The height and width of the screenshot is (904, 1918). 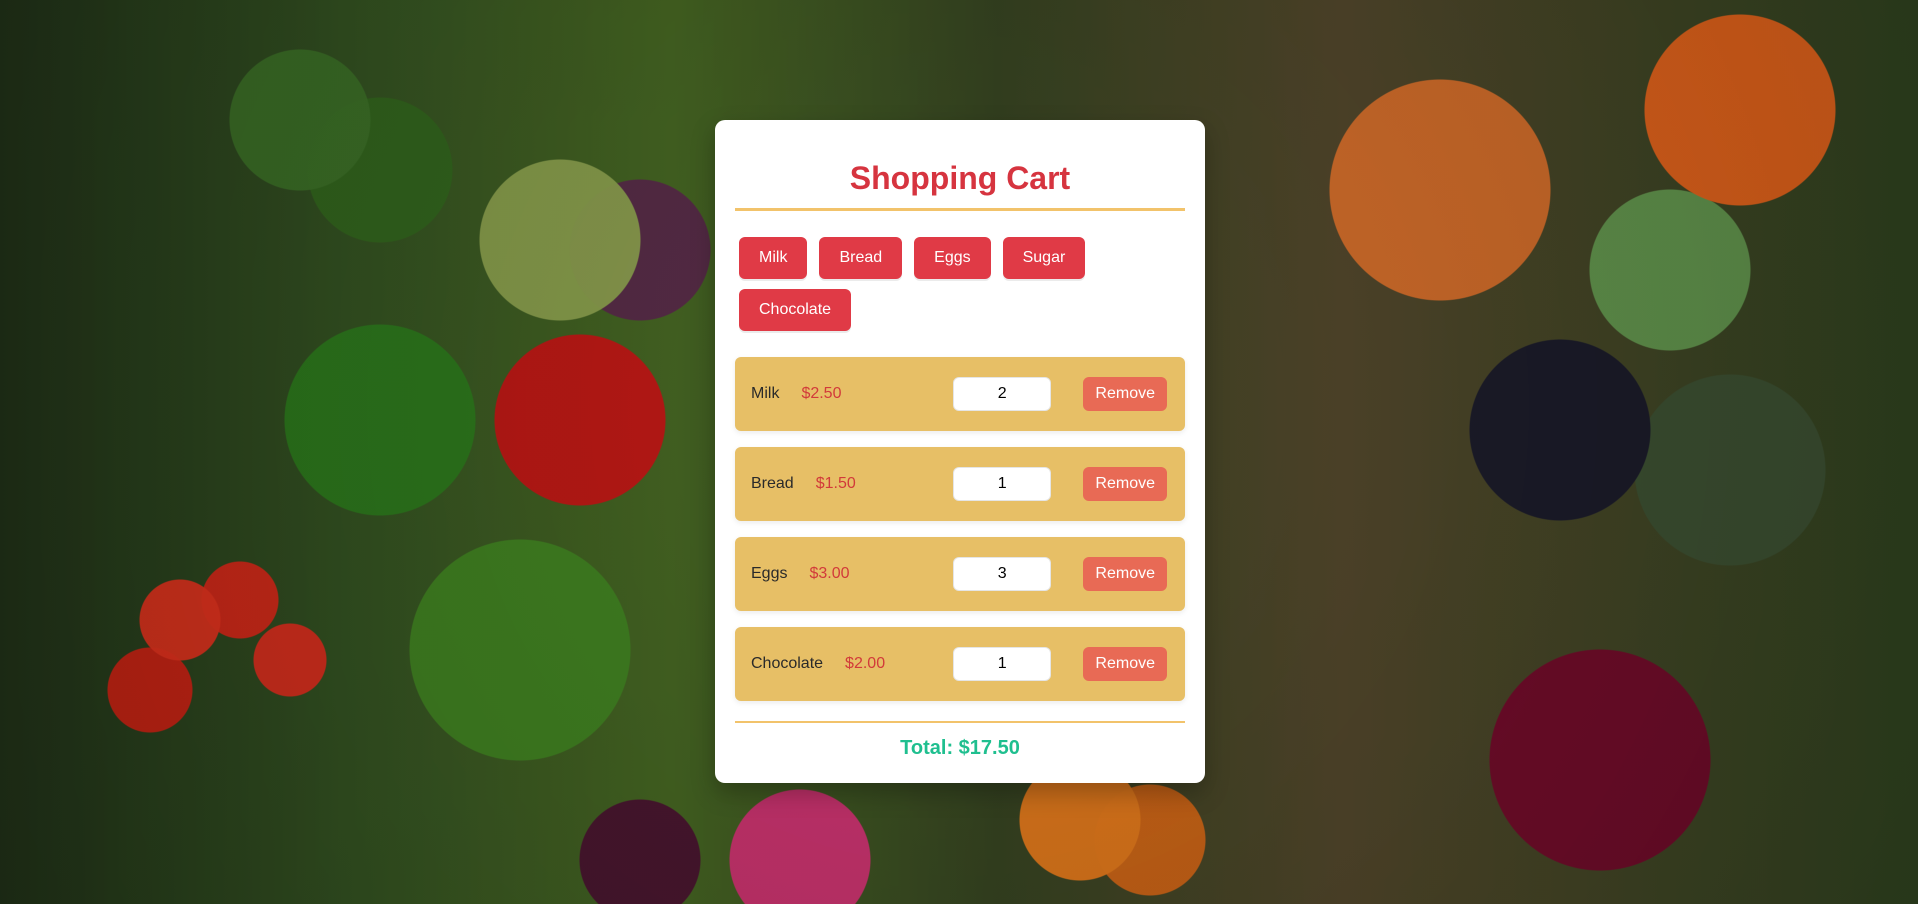 I want to click on cart-item-chocolate: Chocolate $2.00 Remove, so click(x=960, y=664).